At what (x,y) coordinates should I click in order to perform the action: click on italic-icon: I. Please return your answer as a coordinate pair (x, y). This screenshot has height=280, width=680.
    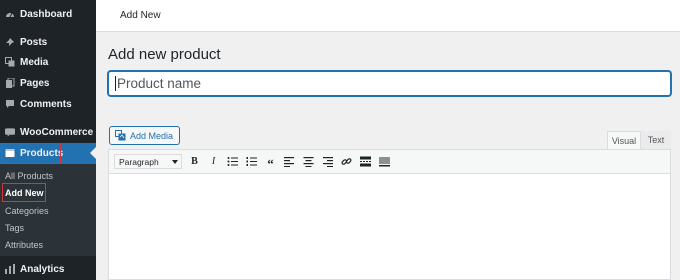
    Looking at the image, I should click on (213, 161).